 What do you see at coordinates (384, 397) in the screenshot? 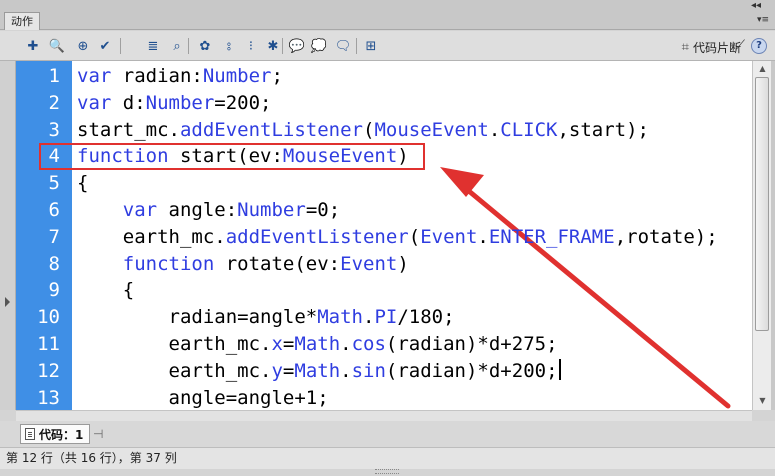
I see `code-line: 13 angle=angle+1;` at bounding box center [384, 397].